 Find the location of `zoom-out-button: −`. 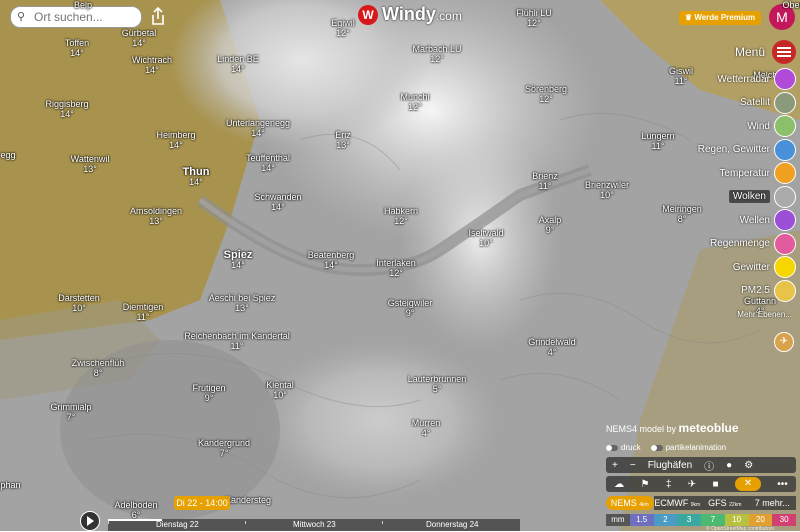

zoom-out-button: − is located at coordinates (633, 465).